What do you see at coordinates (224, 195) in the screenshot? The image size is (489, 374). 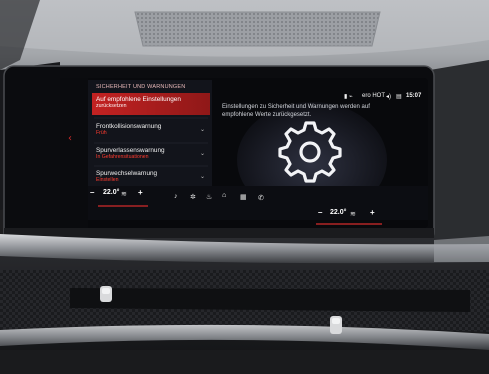 I see `home-icon: ⌂` at bounding box center [224, 195].